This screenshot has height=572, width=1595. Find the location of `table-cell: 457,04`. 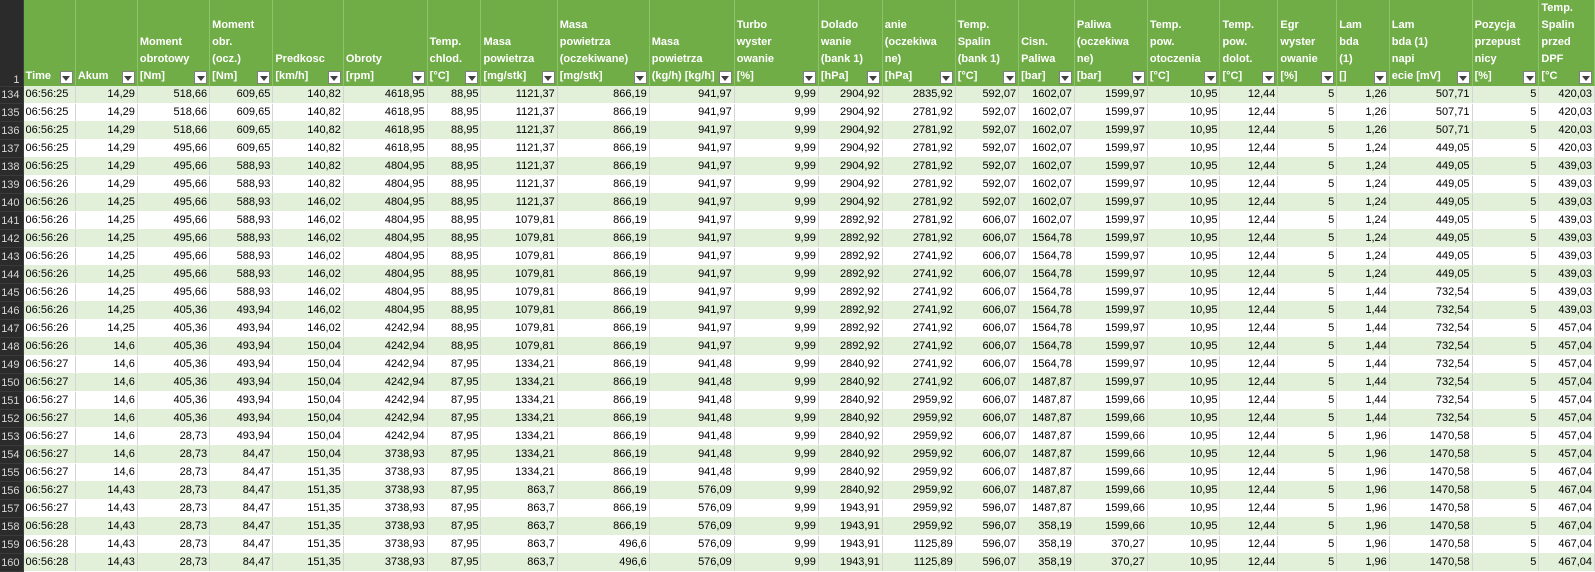

table-cell: 457,04 is located at coordinates (1566, 418).